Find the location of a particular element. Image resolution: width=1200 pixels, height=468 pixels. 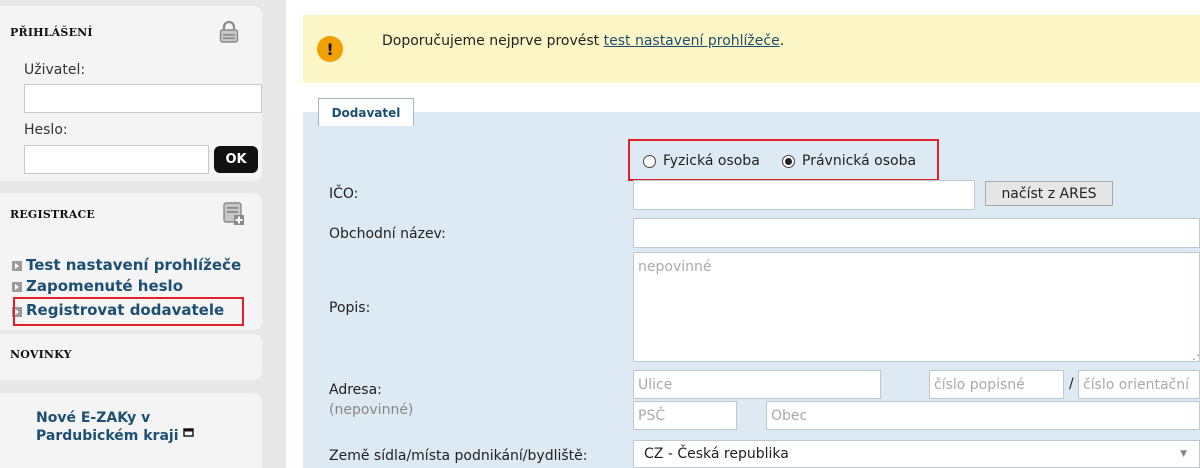

orientation-number-placeholder: číslo orientační is located at coordinates (1136, 384).